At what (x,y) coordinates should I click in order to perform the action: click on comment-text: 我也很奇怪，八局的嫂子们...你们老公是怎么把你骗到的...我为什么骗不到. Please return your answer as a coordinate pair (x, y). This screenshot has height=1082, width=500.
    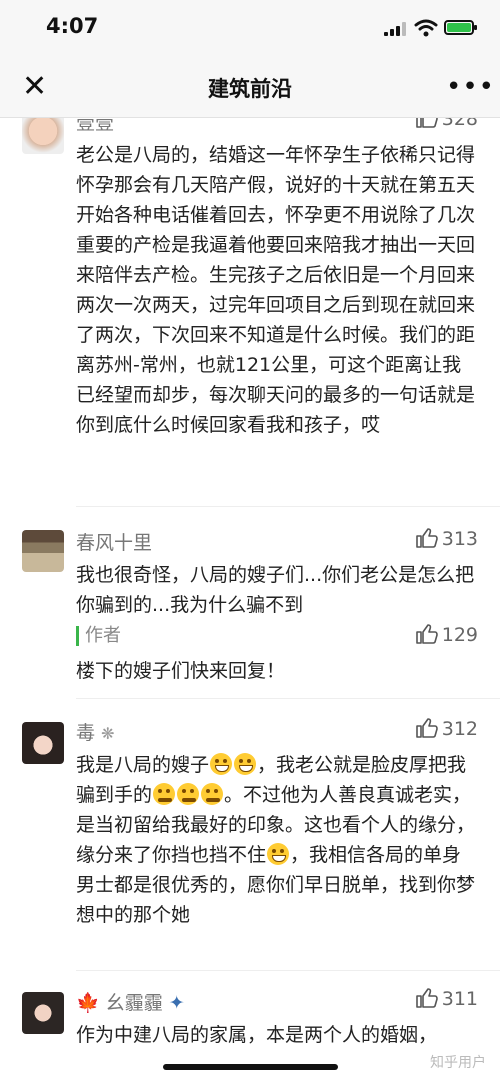
    Looking at the image, I should click on (275, 590).